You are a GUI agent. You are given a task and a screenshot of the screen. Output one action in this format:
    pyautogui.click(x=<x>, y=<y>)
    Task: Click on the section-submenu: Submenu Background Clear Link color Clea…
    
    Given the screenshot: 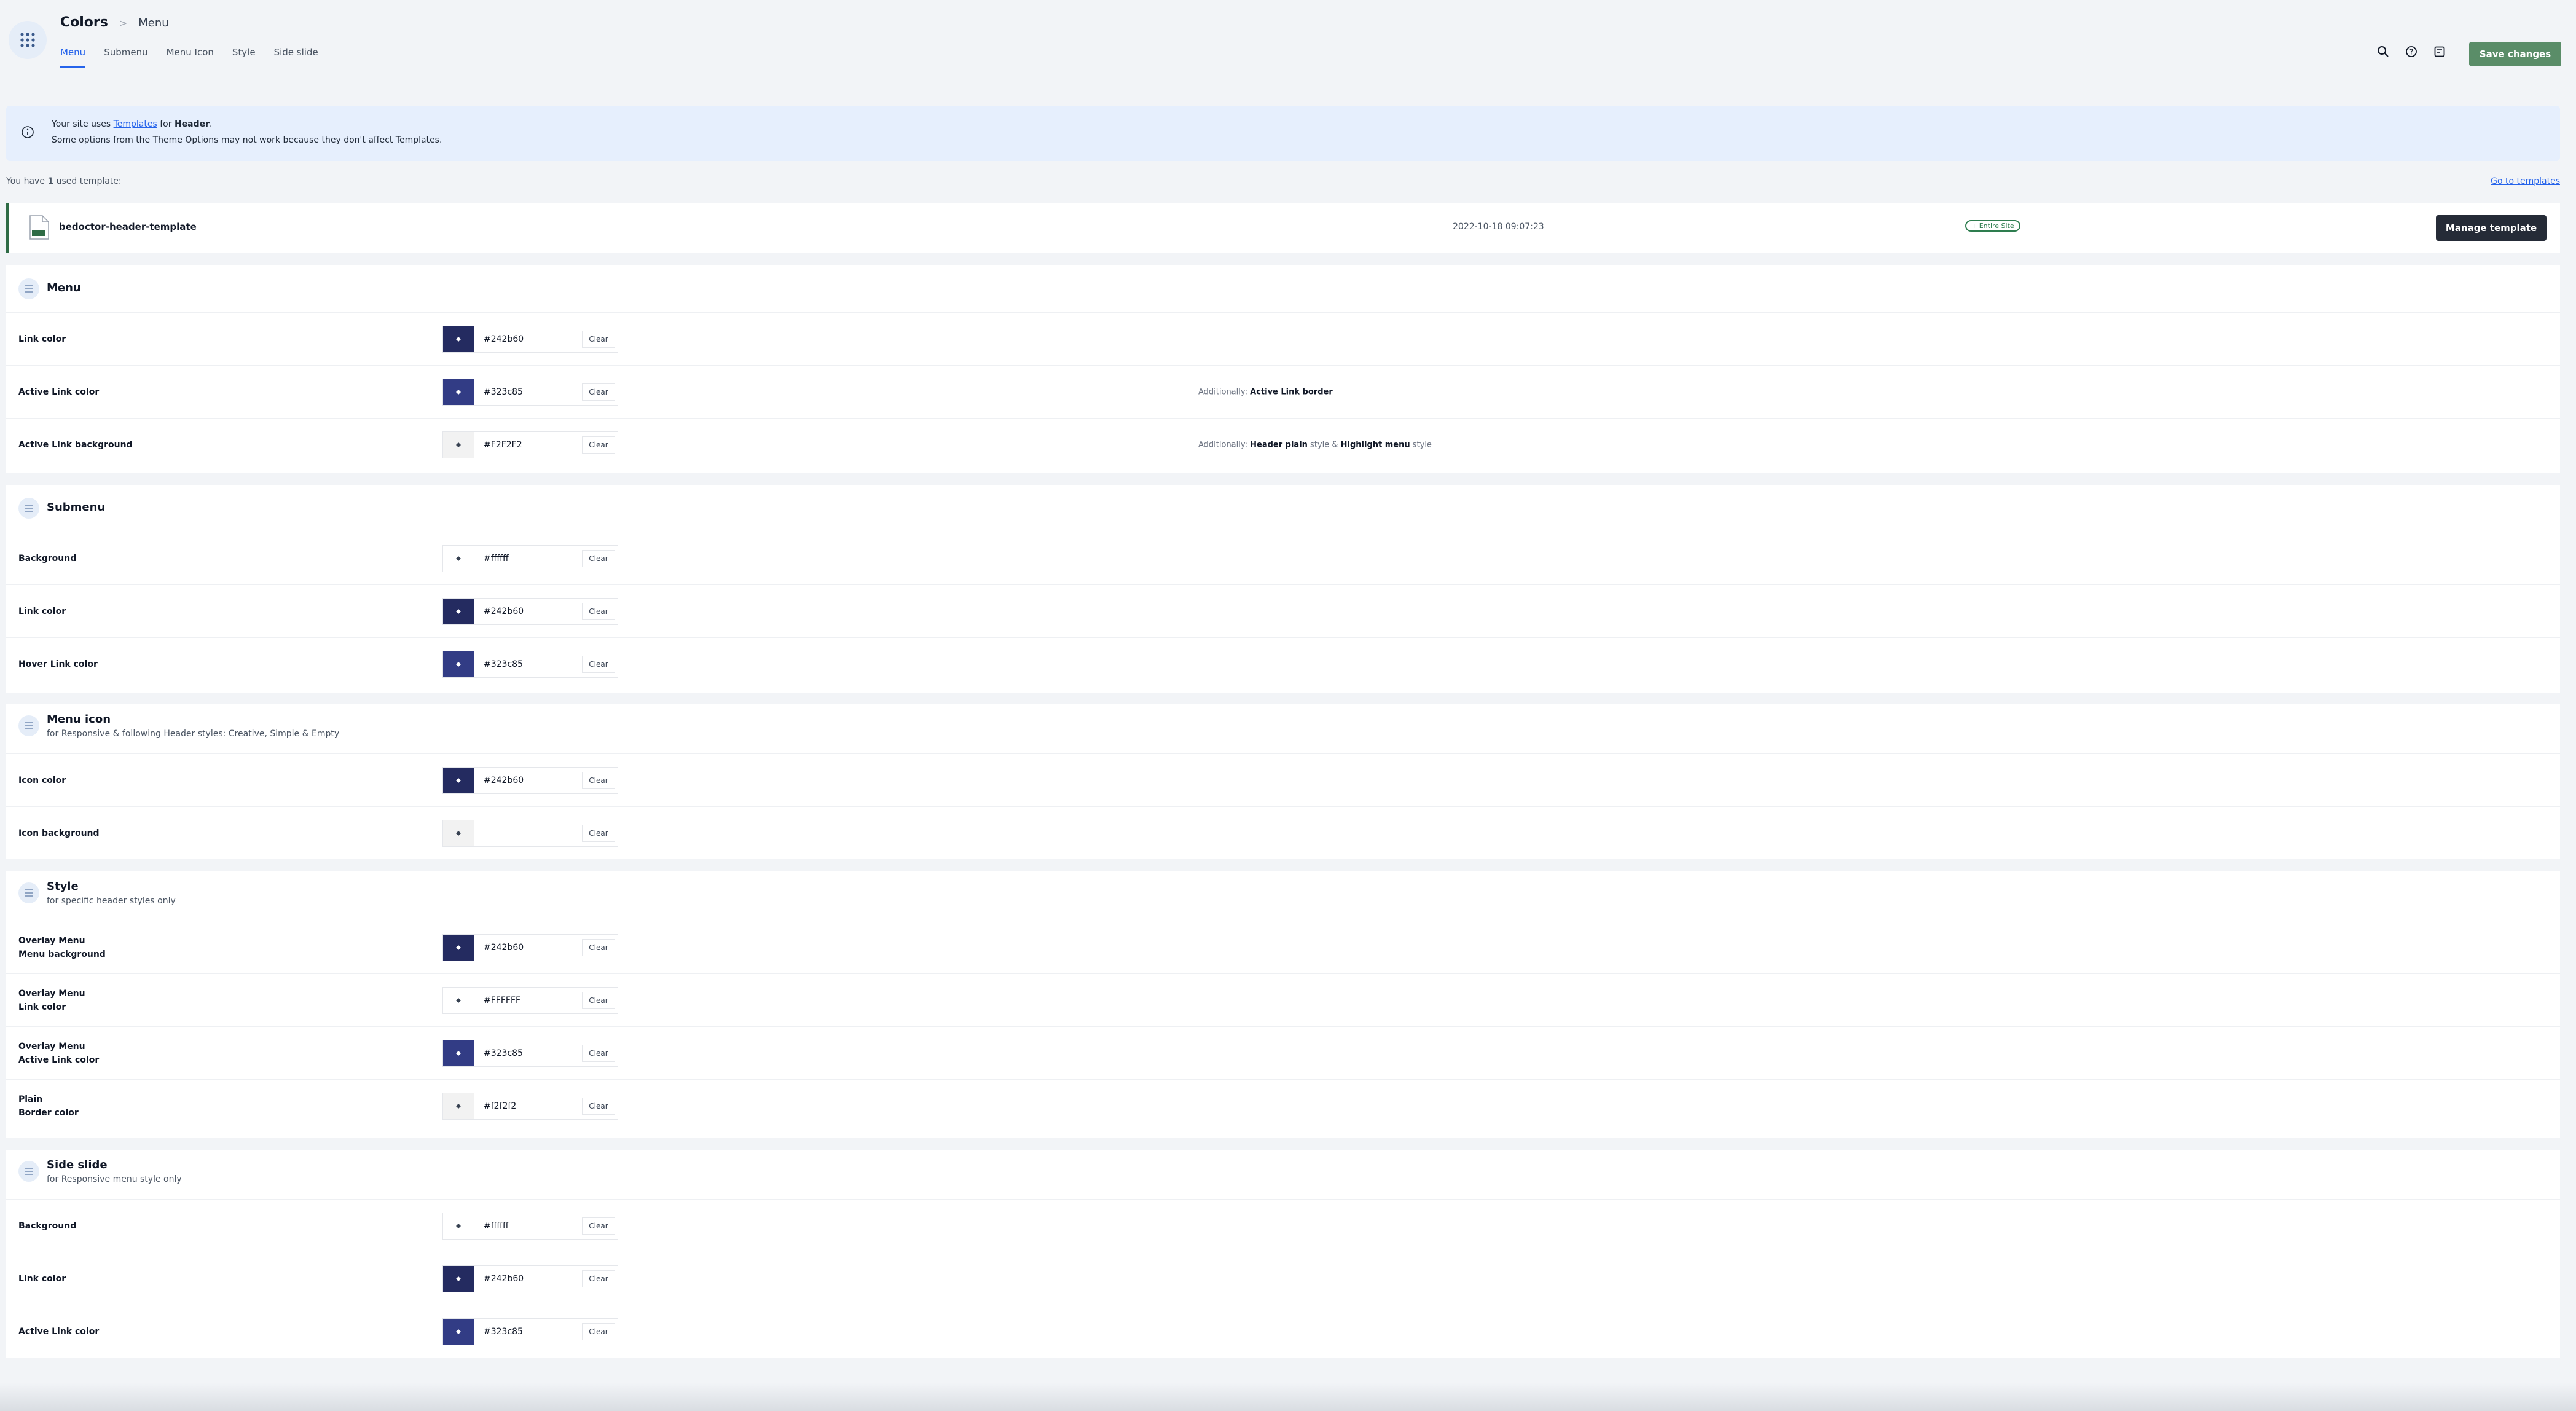 What is the action you would take?
    pyautogui.click(x=1283, y=589)
    